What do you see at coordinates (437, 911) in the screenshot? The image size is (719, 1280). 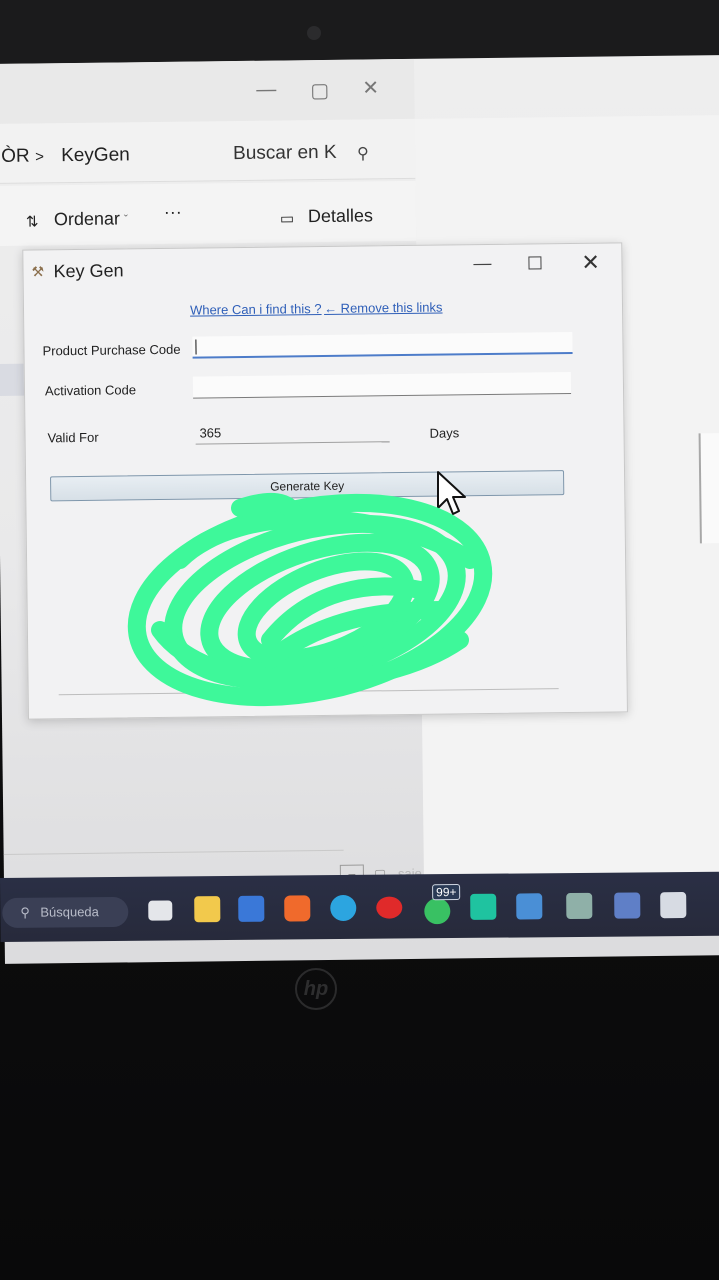 I see `whatsapp-icon` at bounding box center [437, 911].